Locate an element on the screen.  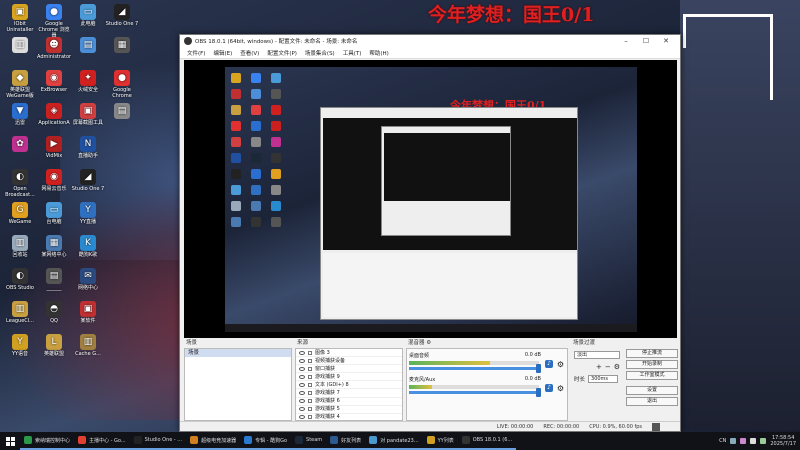
desktop-icon: ✦ 火绒安全 is located at coordinates (88, 81).